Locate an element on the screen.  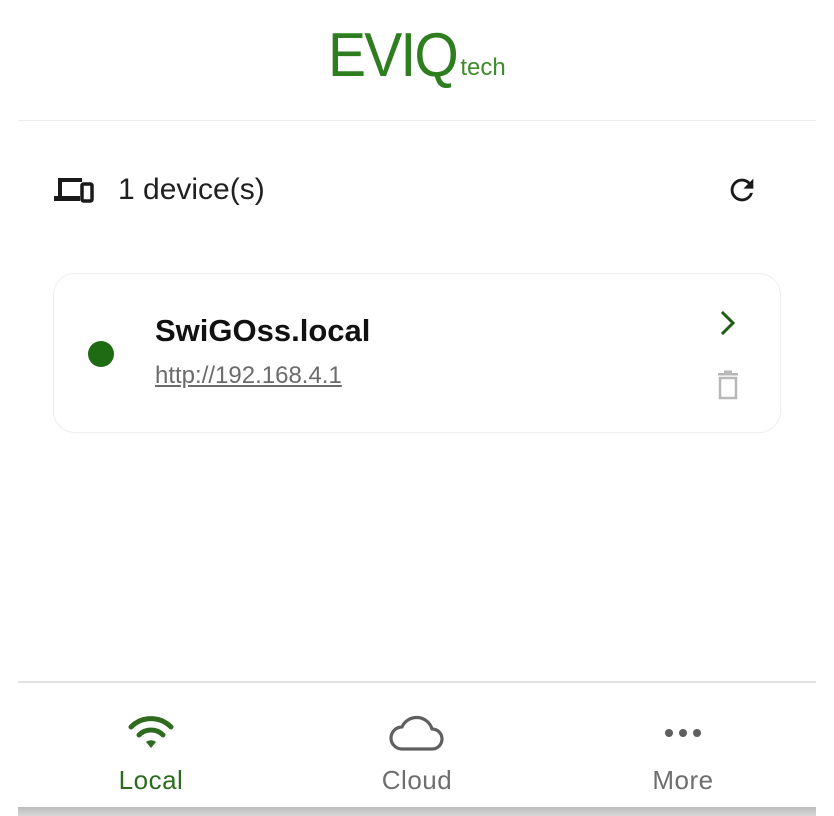
nav-label-cloud: Cloud is located at coordinates (417, 780).